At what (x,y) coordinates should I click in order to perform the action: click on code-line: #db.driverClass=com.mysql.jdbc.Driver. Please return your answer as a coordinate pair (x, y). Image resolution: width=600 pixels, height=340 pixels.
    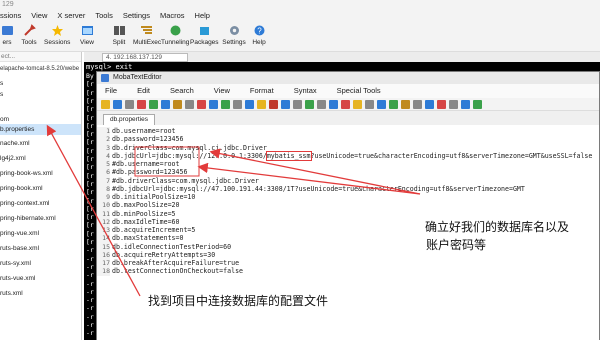
    Looking at the image, I should click on (185, 180).